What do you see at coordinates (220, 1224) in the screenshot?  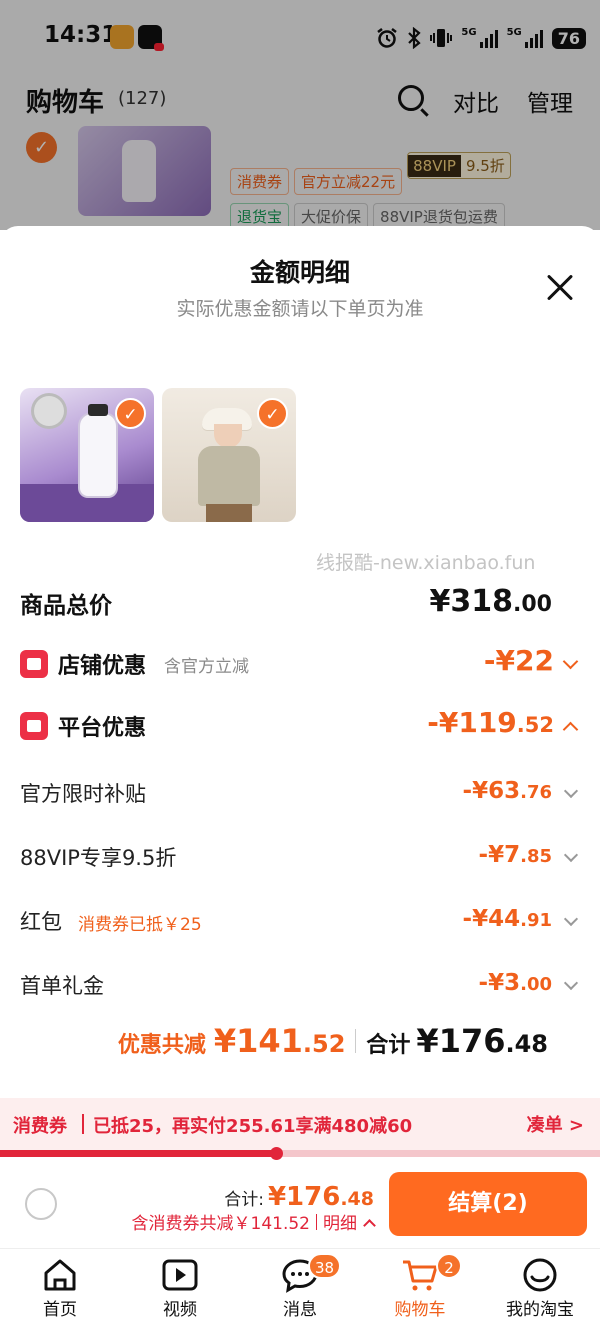 I see `checkout-discount-text: 含消费券共减￥141.52` at bounding box center [220, 1224].